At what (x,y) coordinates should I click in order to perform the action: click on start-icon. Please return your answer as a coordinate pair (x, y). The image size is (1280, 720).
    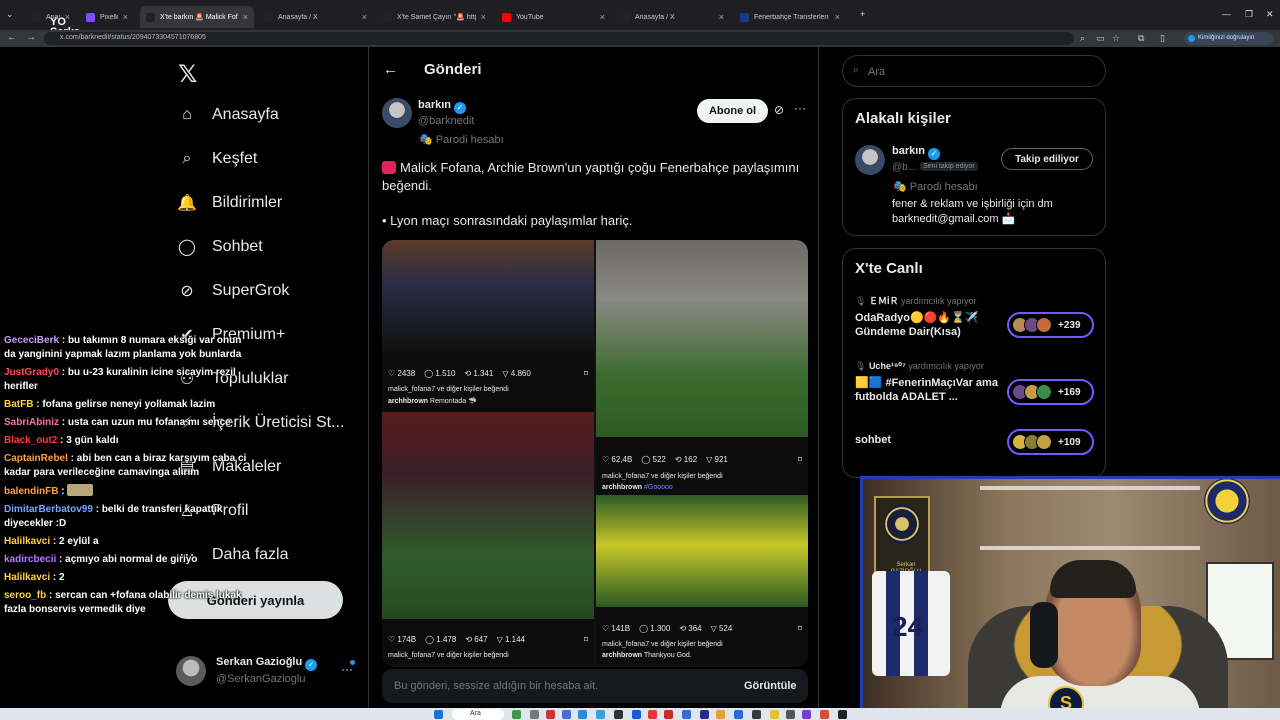
    Looking at the image, I should click on (438, 714).